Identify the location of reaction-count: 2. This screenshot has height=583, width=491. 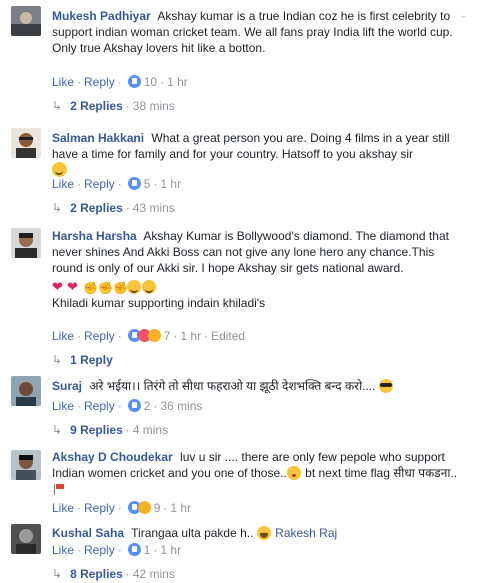
(147, 406).